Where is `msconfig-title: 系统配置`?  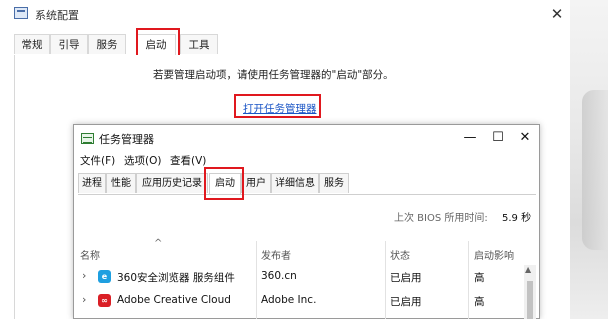
msconfig-title: 系统配置 is located at coordinates (57, 15).